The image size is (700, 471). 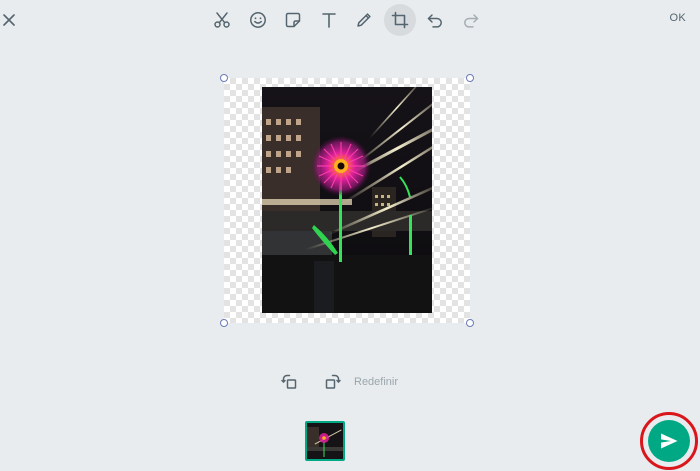 I want to click on text-icon, so click(x=328, y=20).